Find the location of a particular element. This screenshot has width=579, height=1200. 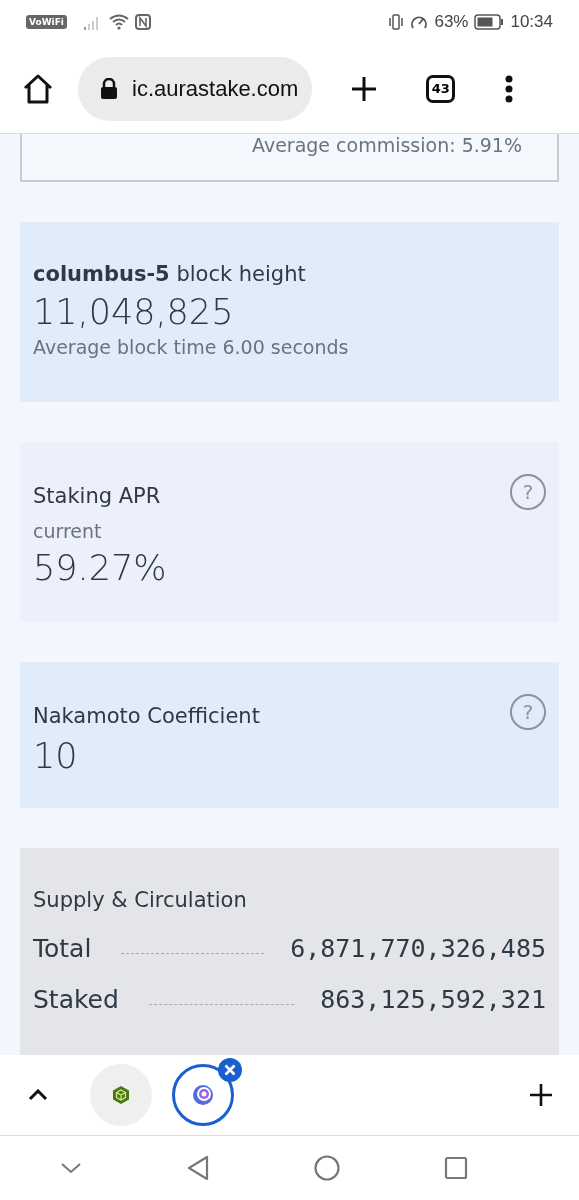

apr-value: 59.27% is located at coordinates (100, 568).